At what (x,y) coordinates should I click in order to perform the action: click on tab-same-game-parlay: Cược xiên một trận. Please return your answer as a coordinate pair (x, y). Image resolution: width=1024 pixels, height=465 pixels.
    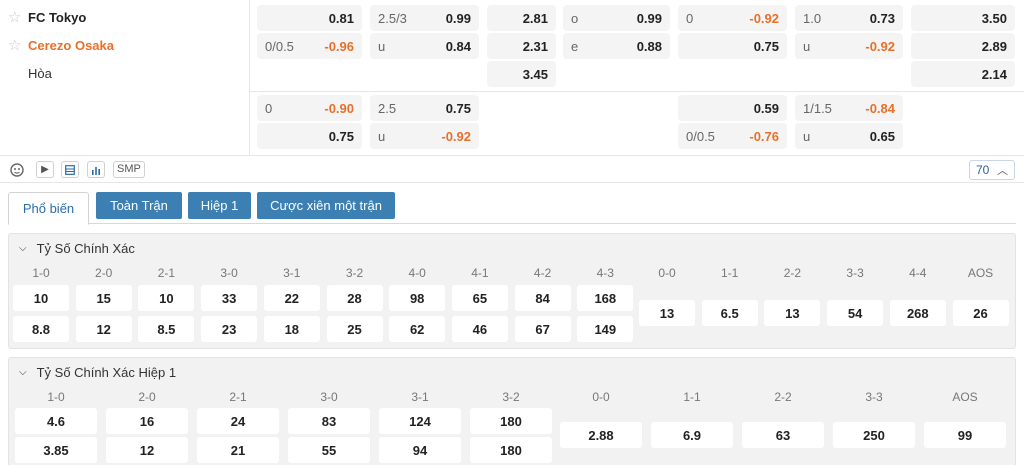
    Looking at the image, I should click on (326, 205).